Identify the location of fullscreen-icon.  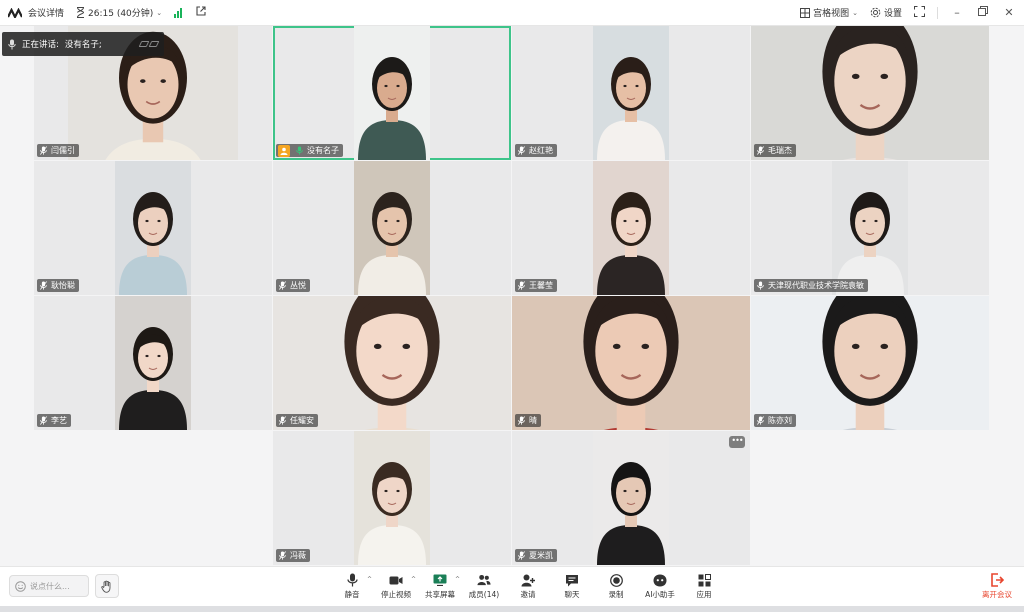
(919, 12).